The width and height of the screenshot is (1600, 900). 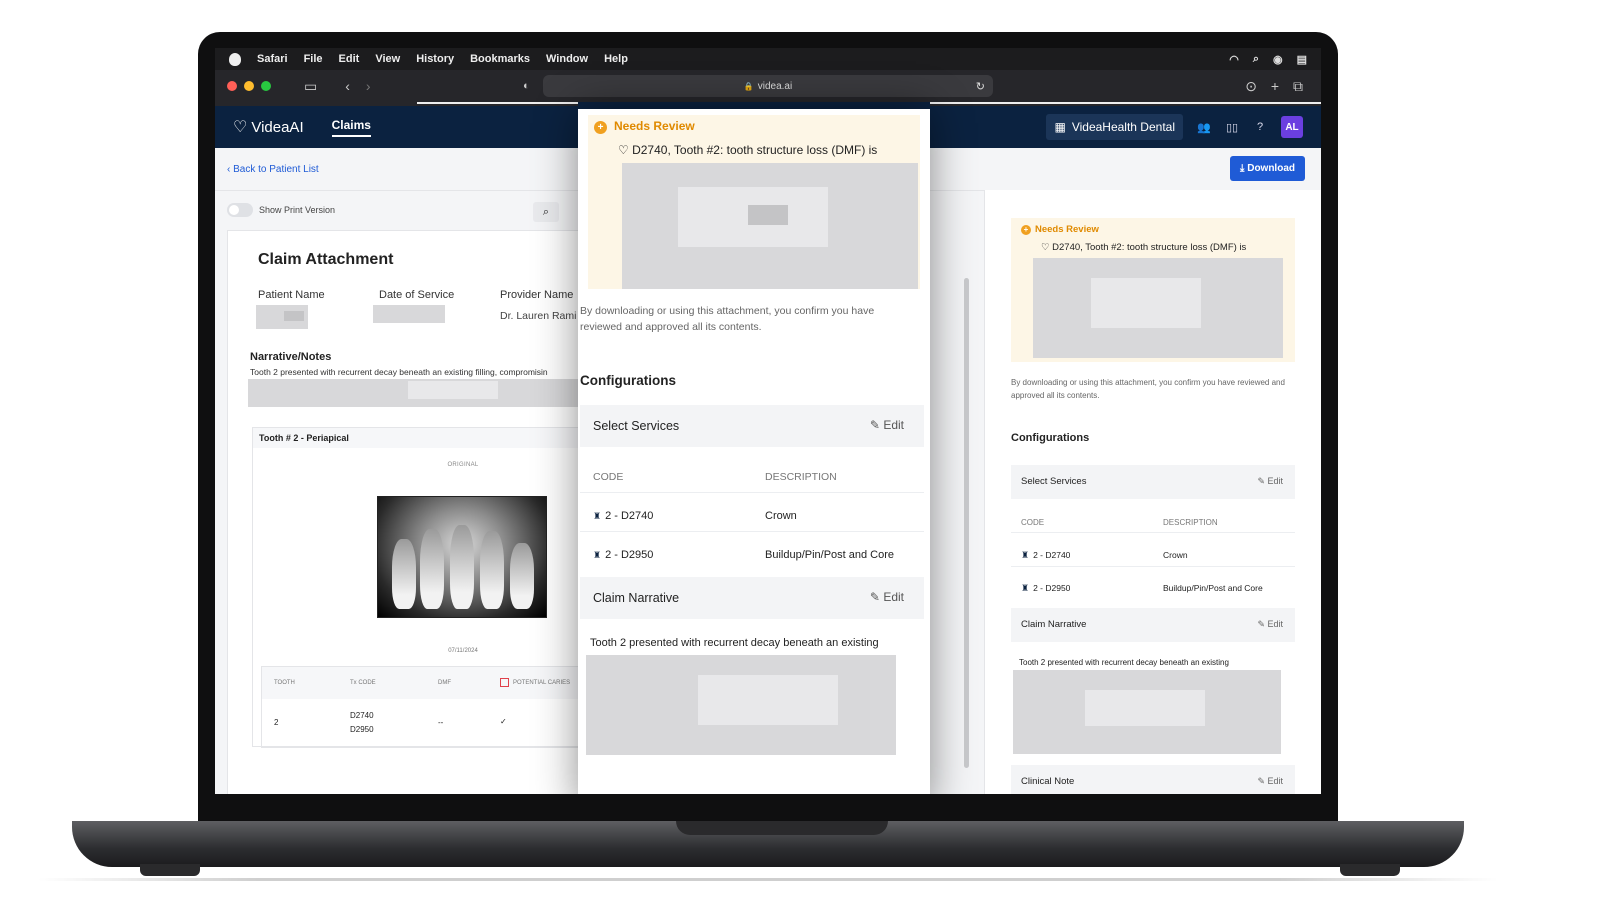 I want to click on zoomed-edit-services-button: ✎ Edit, so click(x=887, y=425).